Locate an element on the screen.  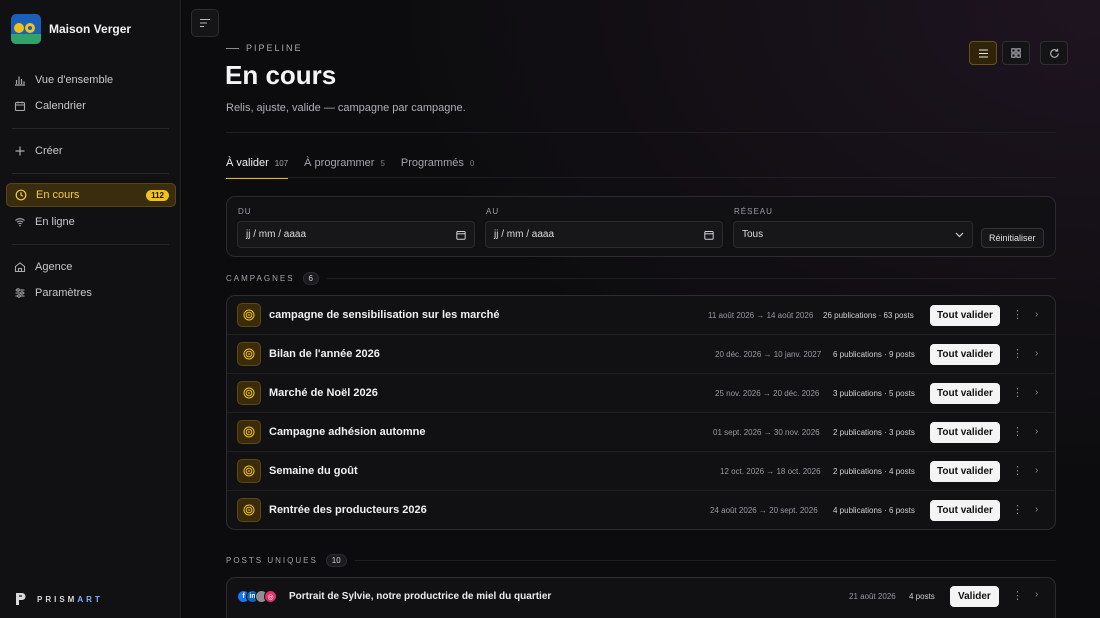
to-date-input: jj / mm / aaaa is located at coordinates (604, 234).